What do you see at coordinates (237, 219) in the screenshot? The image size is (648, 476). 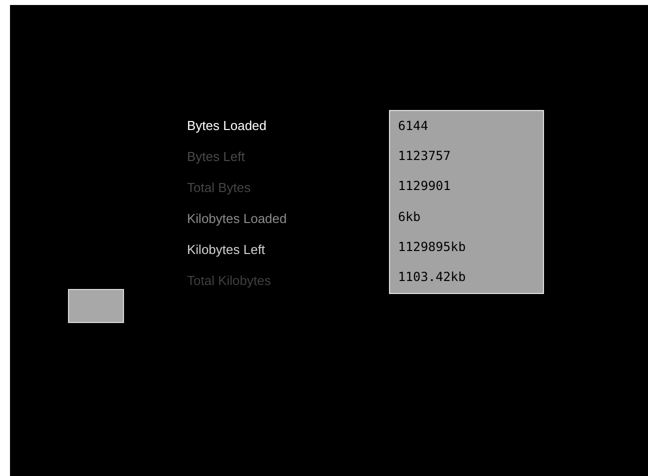 I see `stat-label: Kilobytes Loaded` at bounding box center [237, 219].